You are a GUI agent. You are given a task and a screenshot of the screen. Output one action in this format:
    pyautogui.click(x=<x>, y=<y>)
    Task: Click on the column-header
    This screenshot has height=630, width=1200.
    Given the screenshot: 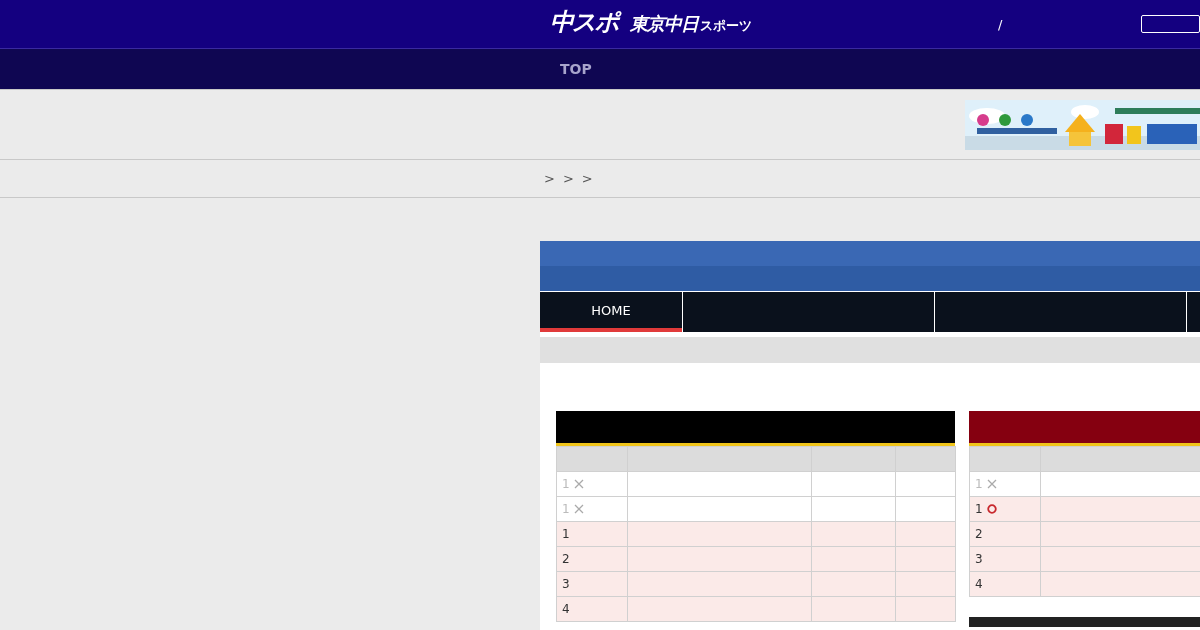 What is the action you would take?
    pyautogui.click(x=925, y=459)
    